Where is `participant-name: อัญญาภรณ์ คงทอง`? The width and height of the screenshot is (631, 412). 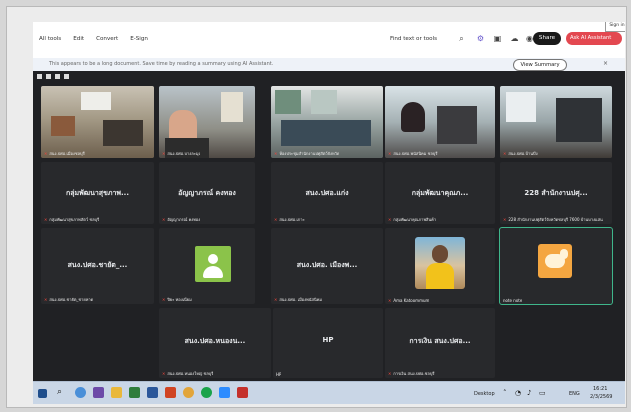
participant-name: อัญญาภรณ์ คงทอง is located at coordinates (184, 219).